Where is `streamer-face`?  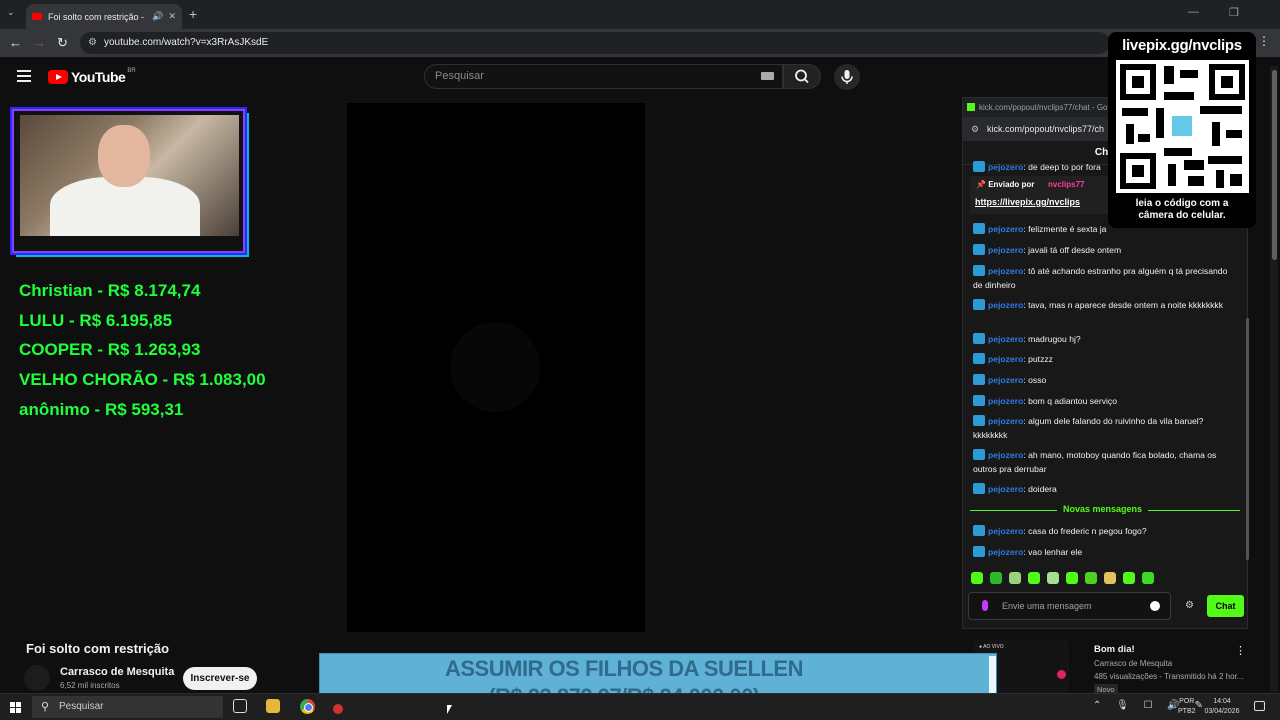
streamer-face is located at coordinates (124, 156).